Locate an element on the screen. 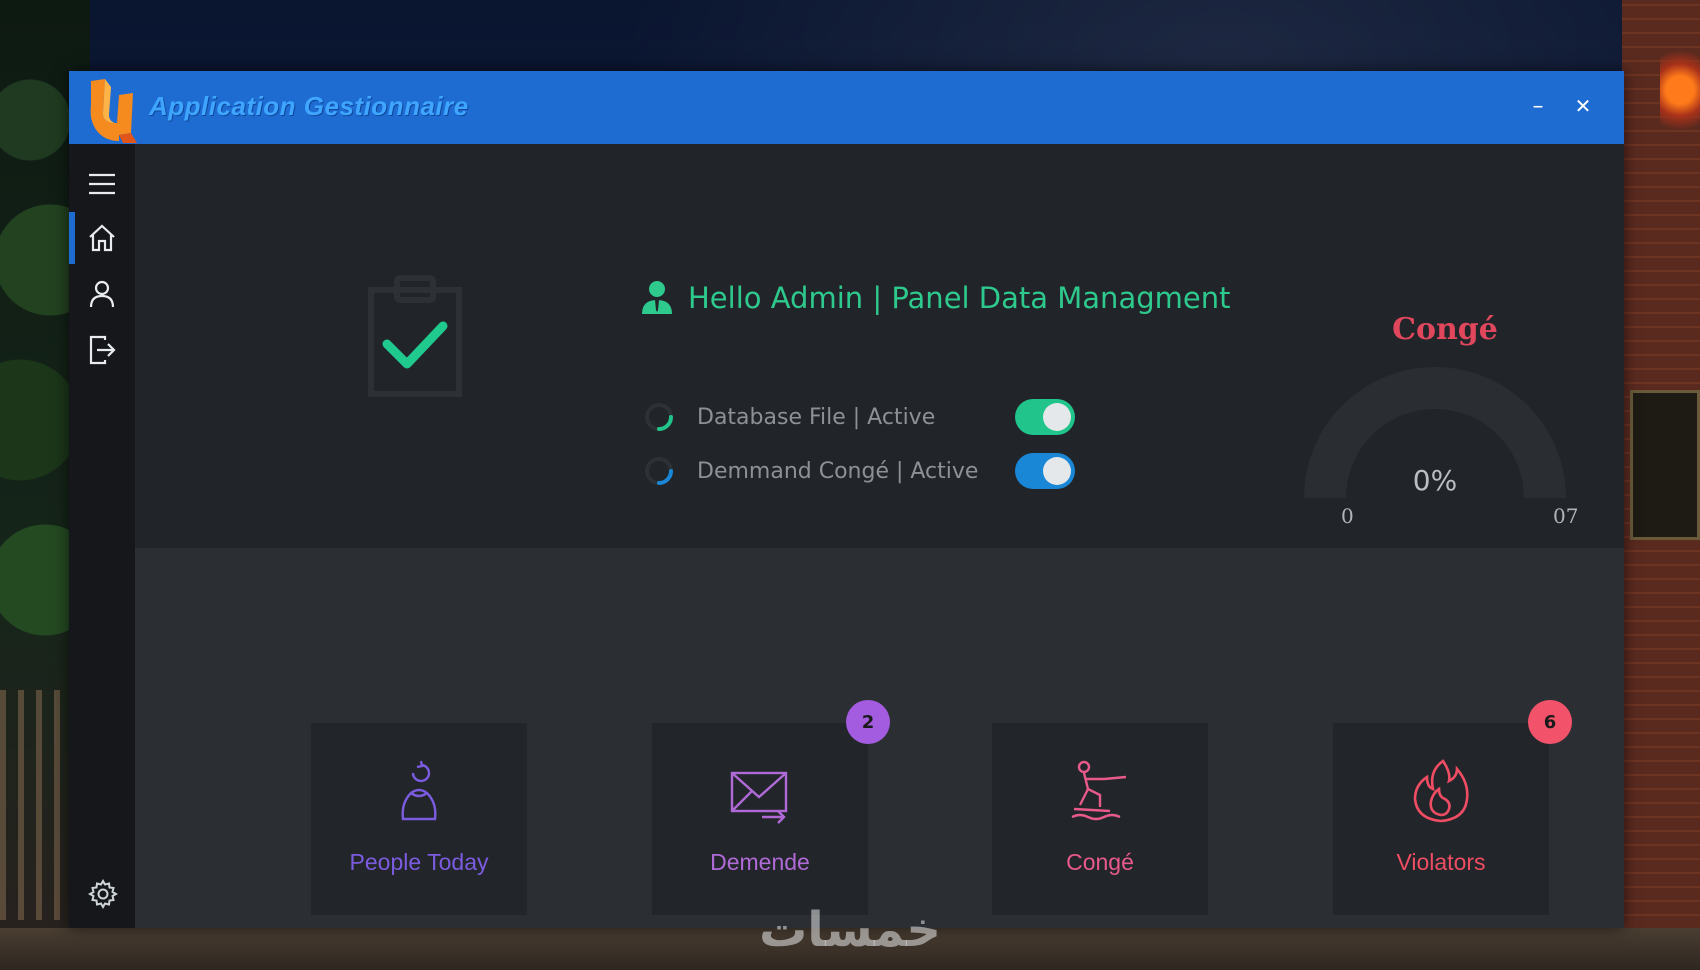  home-icon is located at coordinates (102, 238).